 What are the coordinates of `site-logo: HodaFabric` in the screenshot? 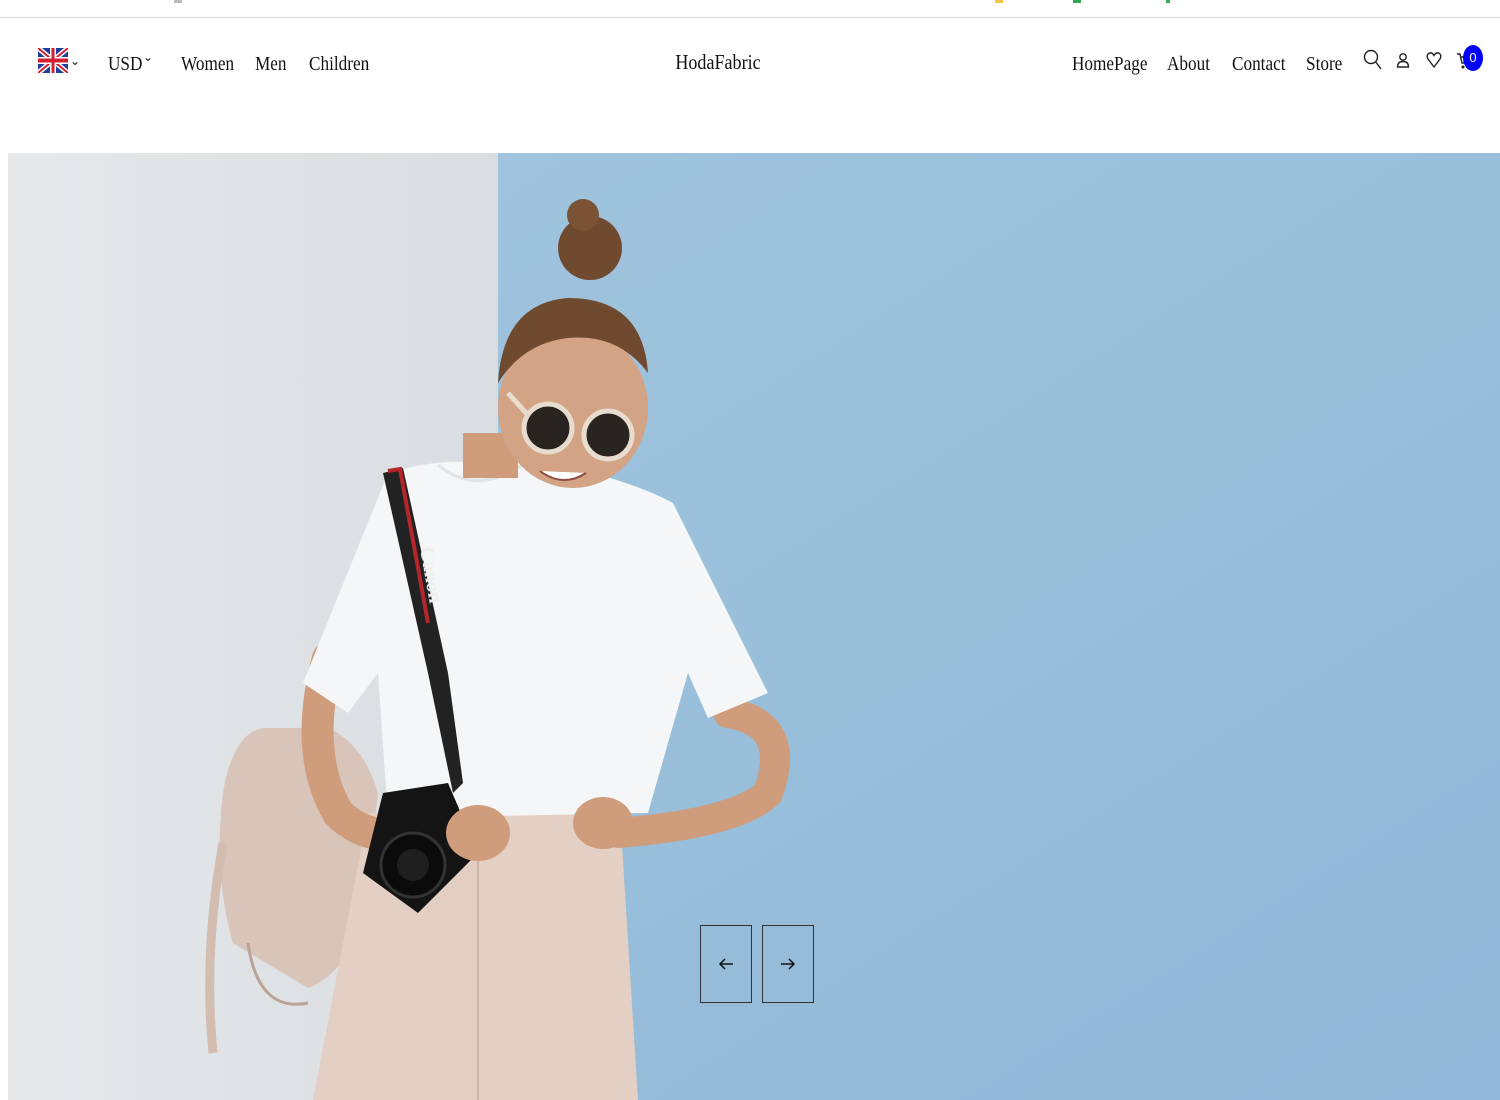 It's located at (718, 62).